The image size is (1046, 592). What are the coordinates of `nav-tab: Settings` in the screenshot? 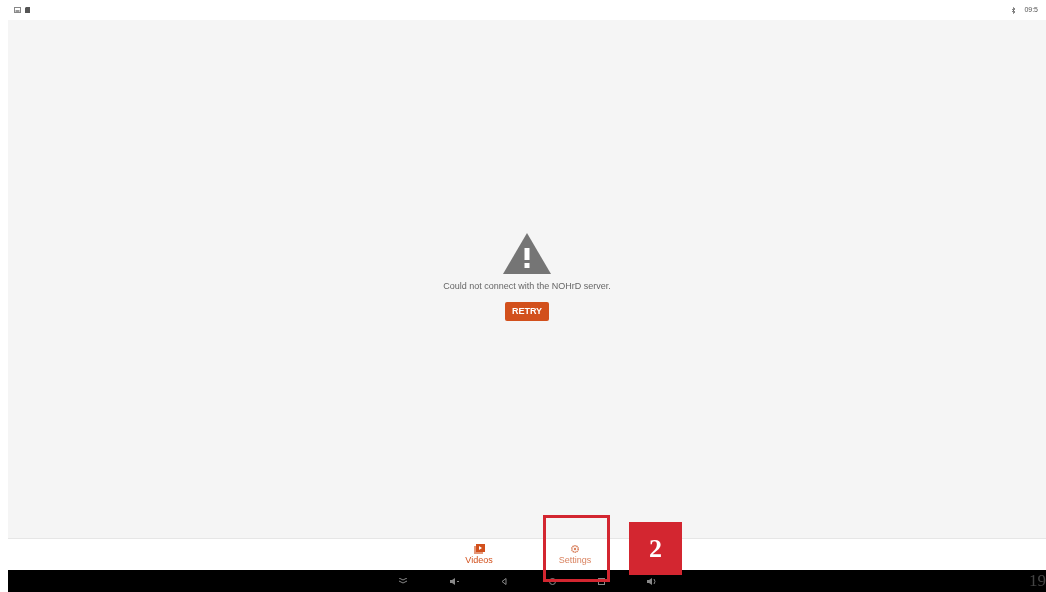 It's located at (575, 554).